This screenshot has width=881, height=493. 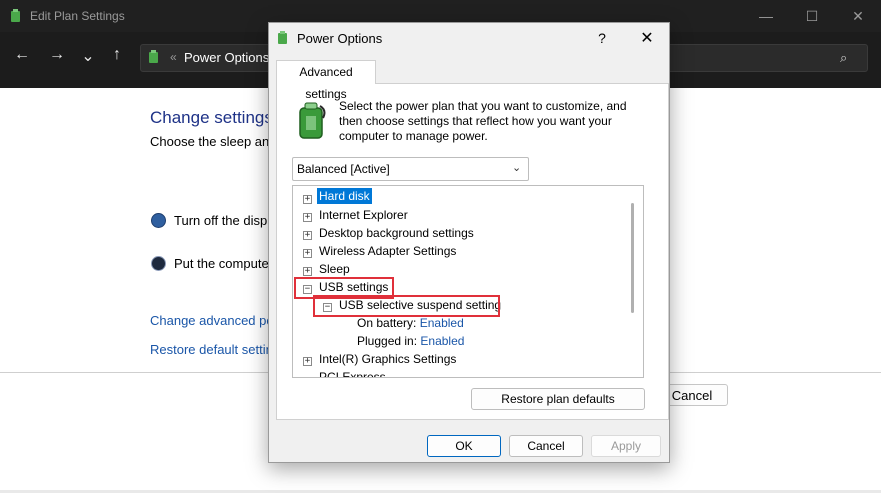 I want to click on tab-advanced-settings: Advanced settings, so click(x=326, y=80).